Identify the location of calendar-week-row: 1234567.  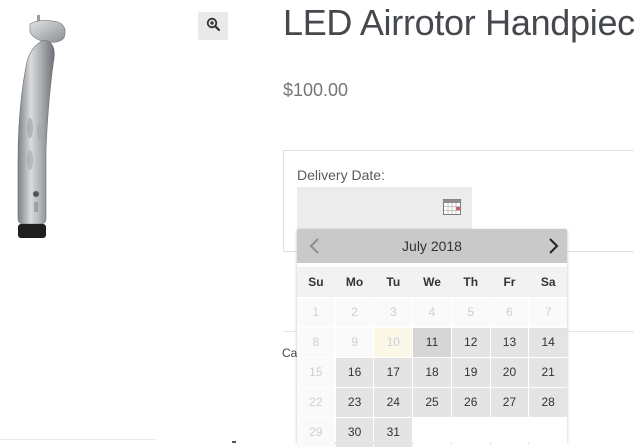
(432, 312).